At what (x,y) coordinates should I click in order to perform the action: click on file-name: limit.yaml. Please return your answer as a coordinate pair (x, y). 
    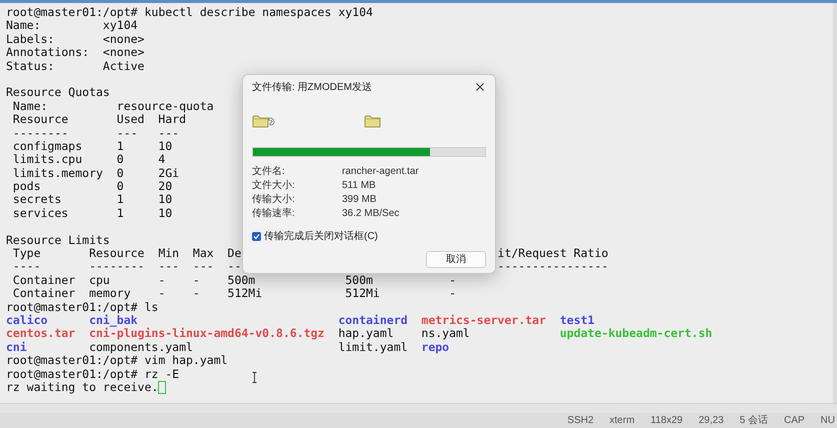
    Looking at the image, I should click on (373, 347).